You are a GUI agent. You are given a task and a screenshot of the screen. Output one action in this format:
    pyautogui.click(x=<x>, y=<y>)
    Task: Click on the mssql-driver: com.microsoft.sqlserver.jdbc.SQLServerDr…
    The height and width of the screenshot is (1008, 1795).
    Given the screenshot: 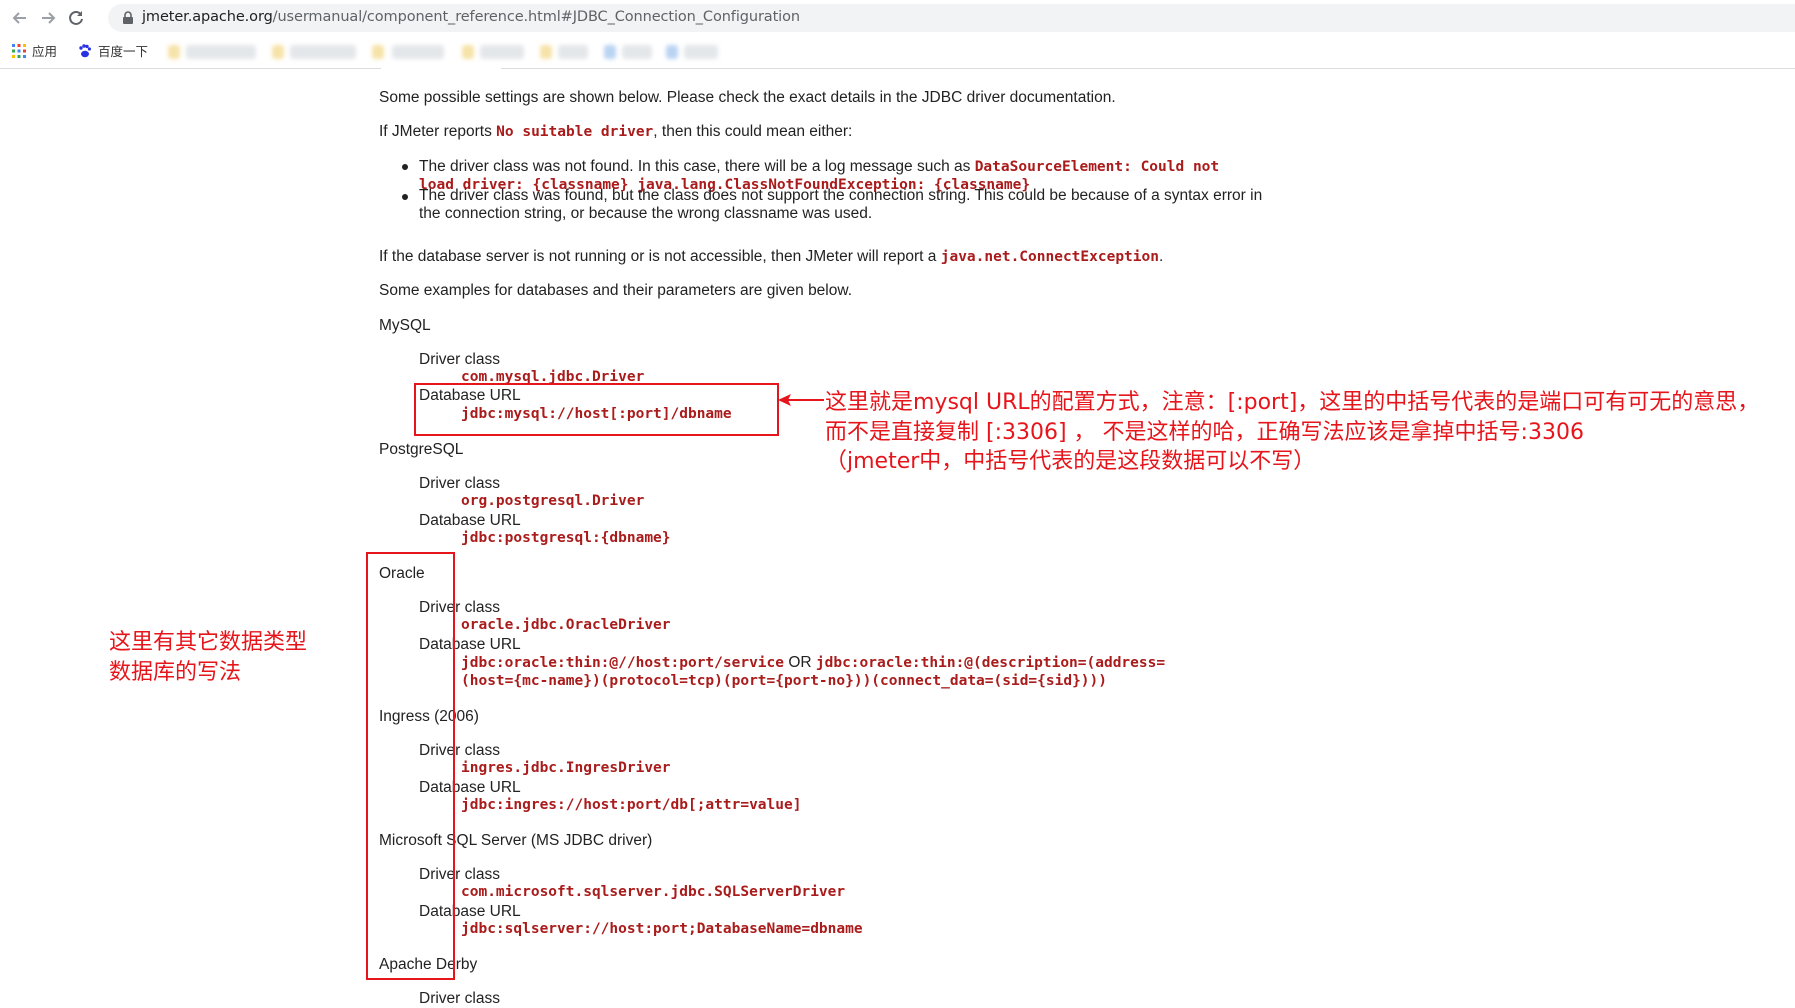 What is the action you would take?
    pyautogui.click(x=653, y=892)
    